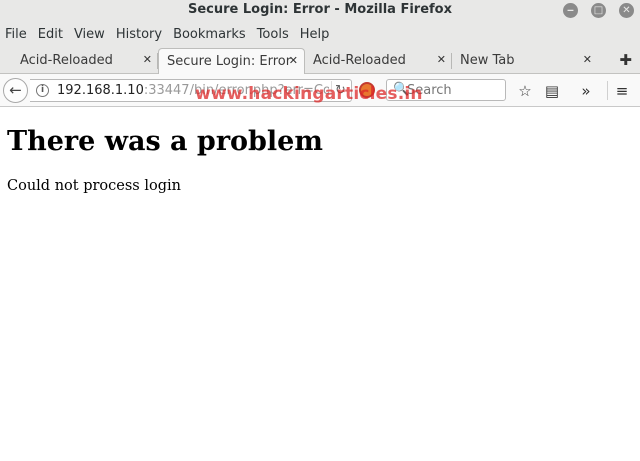  Describe the element at coordinates (16, 34) in the screenshot. I see `menu-file: File` at that location.